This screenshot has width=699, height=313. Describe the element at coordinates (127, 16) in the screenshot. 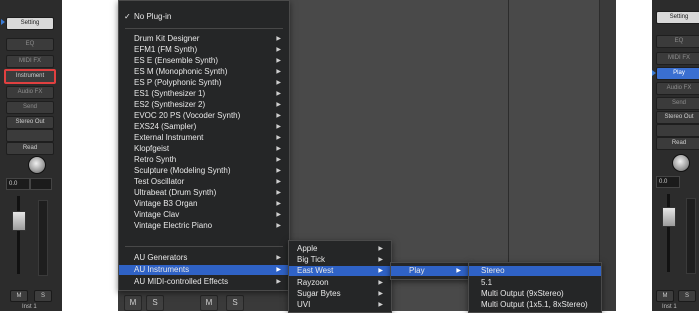

I see `checkmark-icon: ✓` at that location.